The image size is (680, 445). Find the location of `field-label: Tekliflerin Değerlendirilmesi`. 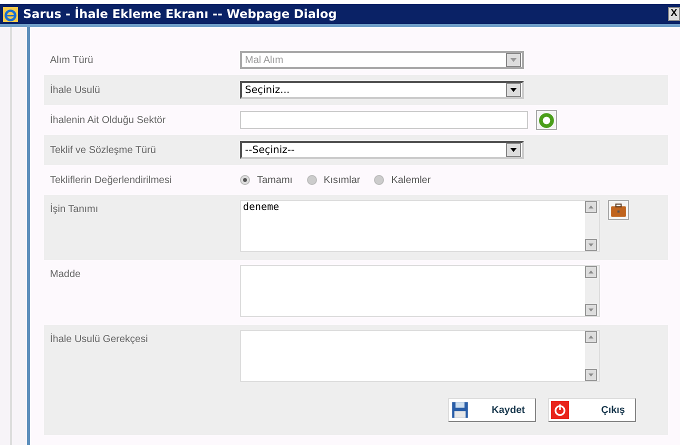

field-label: Tekliflerin Değerlendirilmesi is located at coordinates (111, 180).